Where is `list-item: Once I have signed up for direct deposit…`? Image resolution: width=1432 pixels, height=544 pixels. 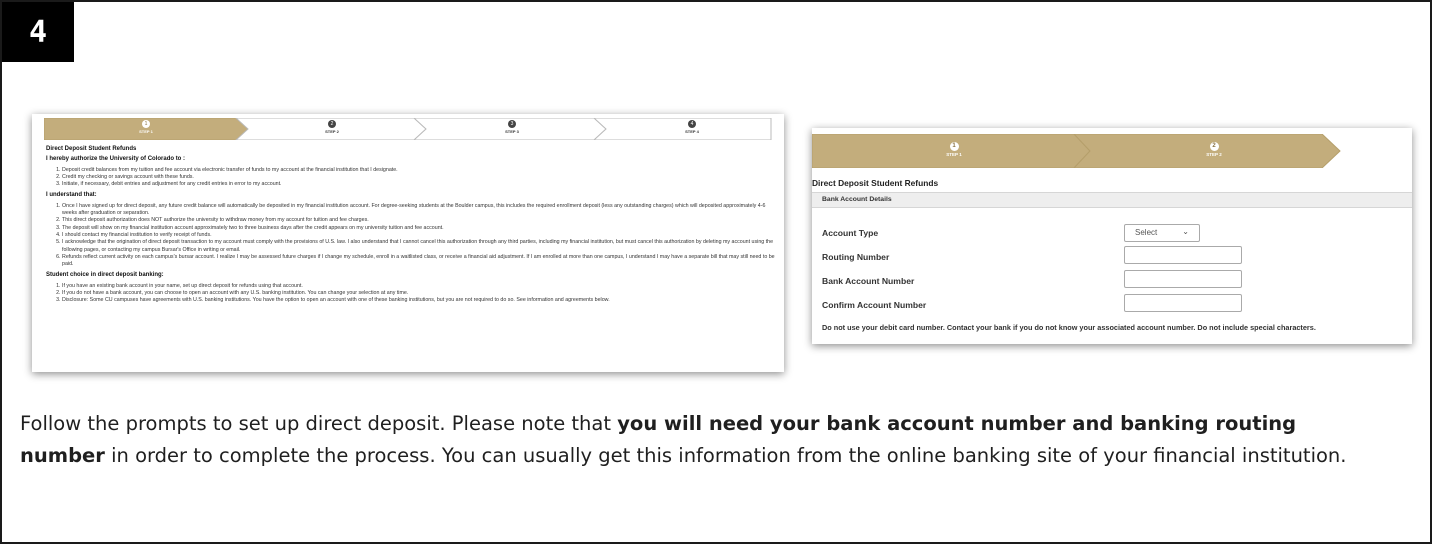
list-item: Once I have signed up for direct deposit… is located at coordinates (420, 210).